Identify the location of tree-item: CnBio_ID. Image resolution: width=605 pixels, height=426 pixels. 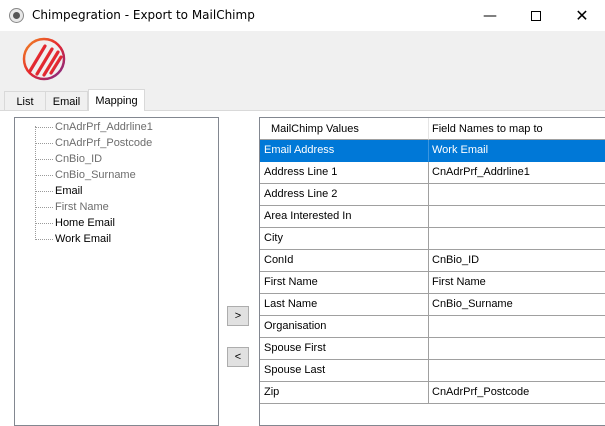
(78, 159).